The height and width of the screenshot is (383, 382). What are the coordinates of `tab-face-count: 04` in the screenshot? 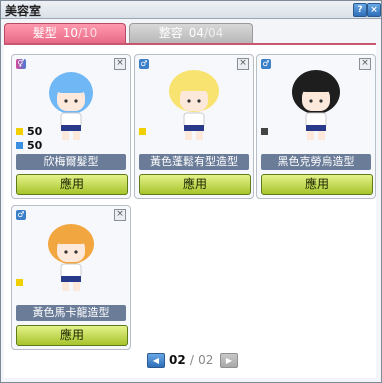 It's located at (196, 33).